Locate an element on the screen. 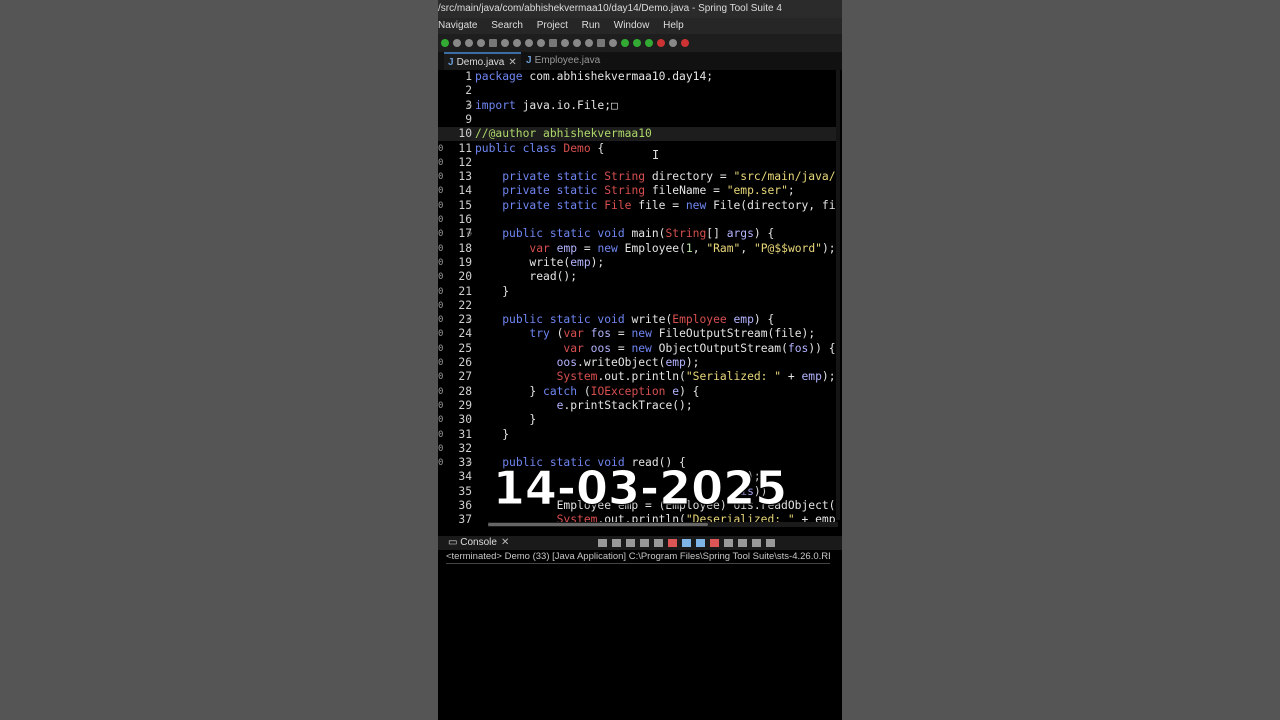 This screenshot has width=1280, height=720. menu-navigate: Navigate is located at coordinates (457, 25).